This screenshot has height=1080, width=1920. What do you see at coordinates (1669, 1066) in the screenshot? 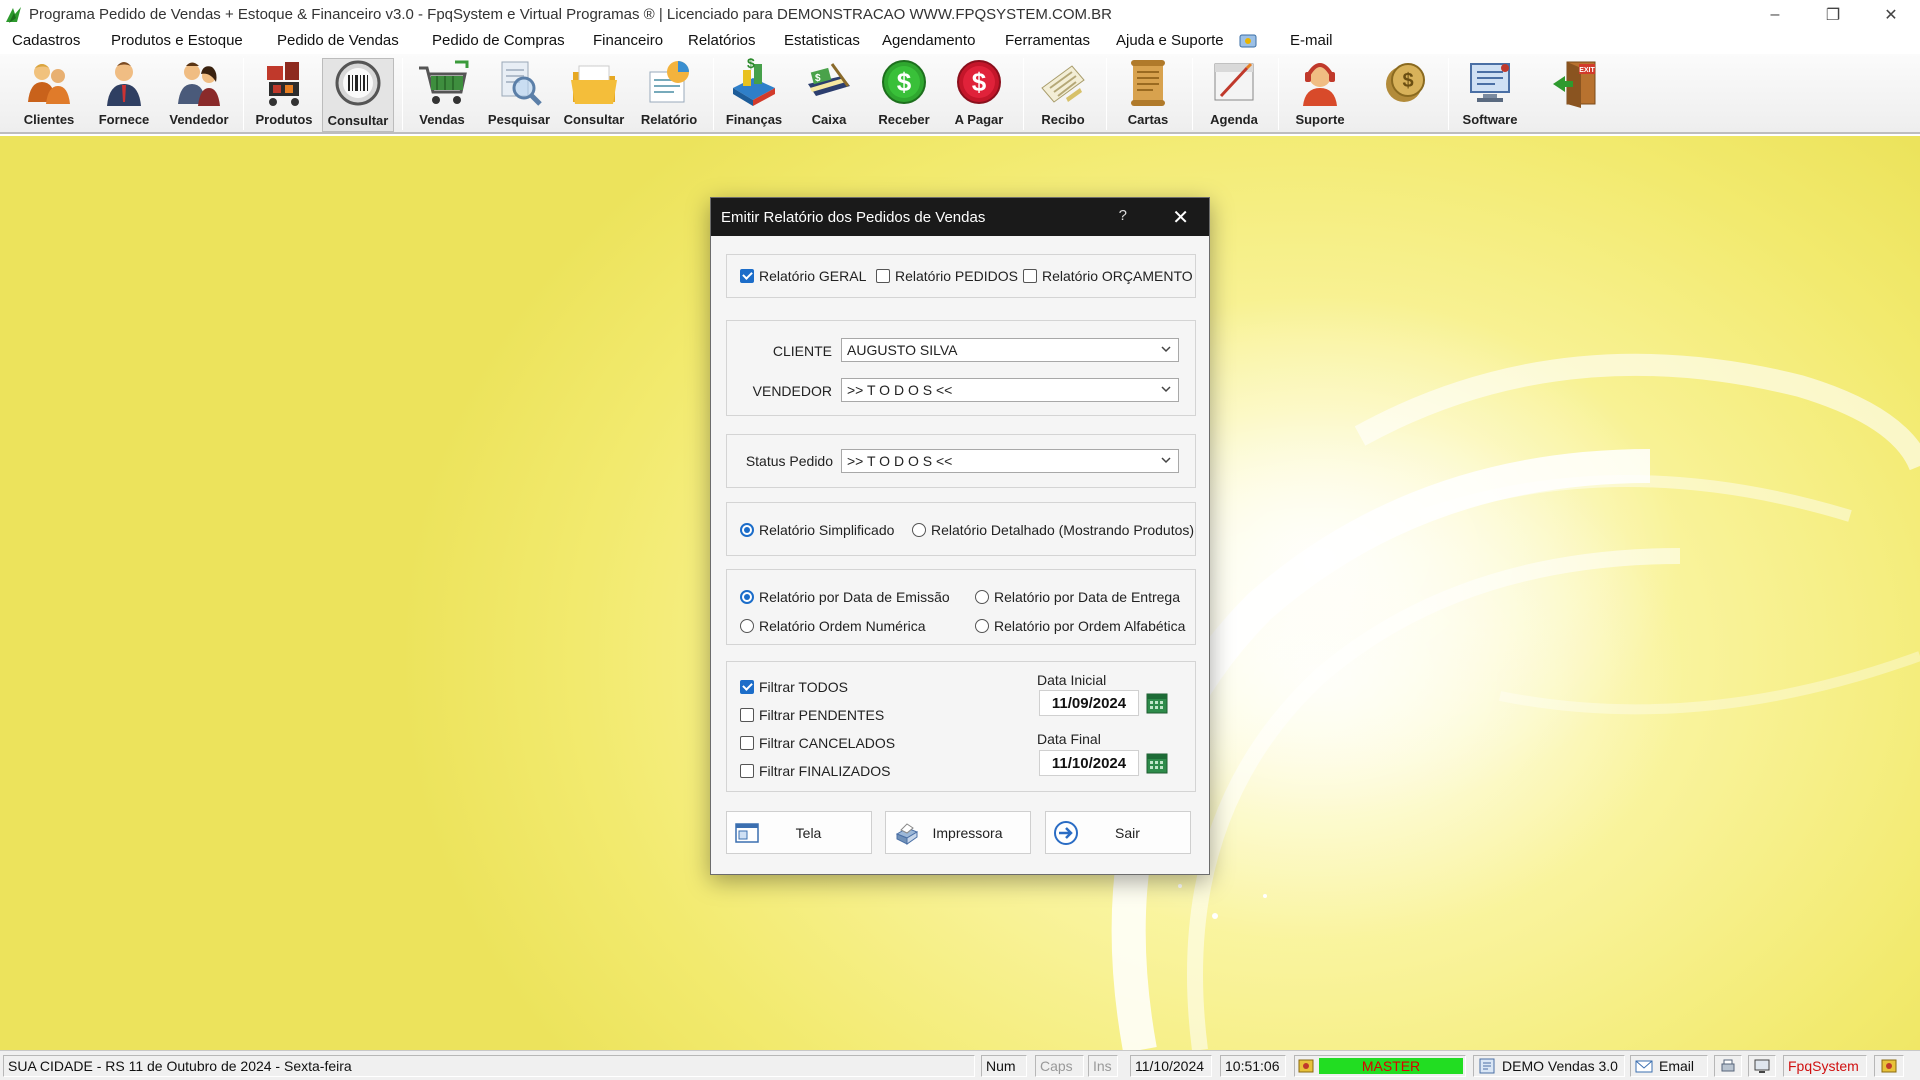
I see `email-panel: Email` at bounding box center [1669, 1066].